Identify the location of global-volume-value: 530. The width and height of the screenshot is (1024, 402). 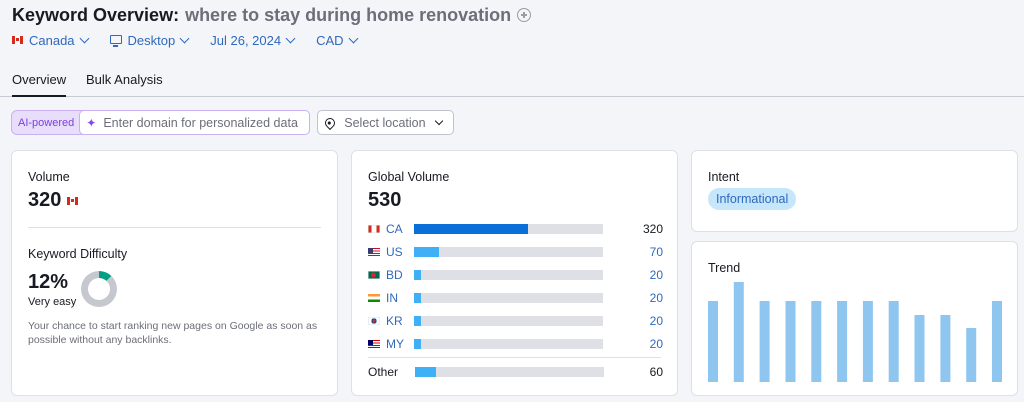
(385, 200).